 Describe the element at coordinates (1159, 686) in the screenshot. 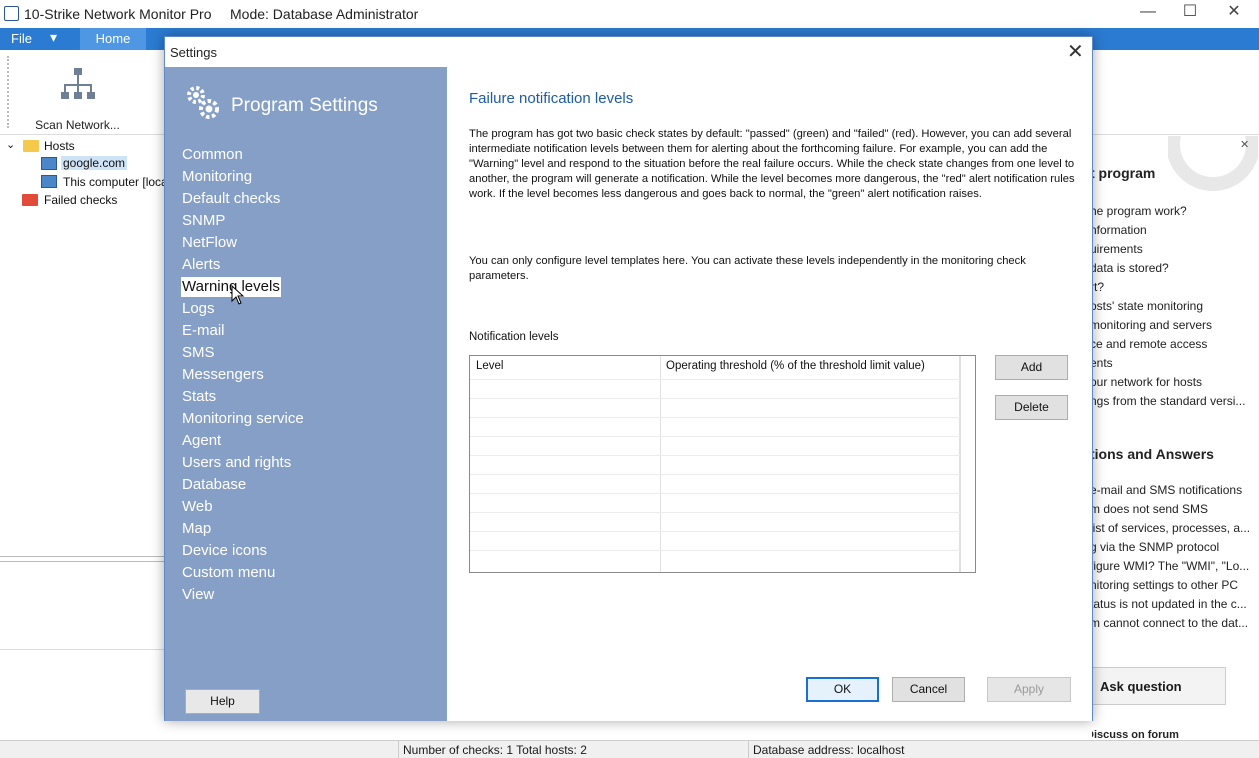

I see `ask-question-button: Ask question` at that location.